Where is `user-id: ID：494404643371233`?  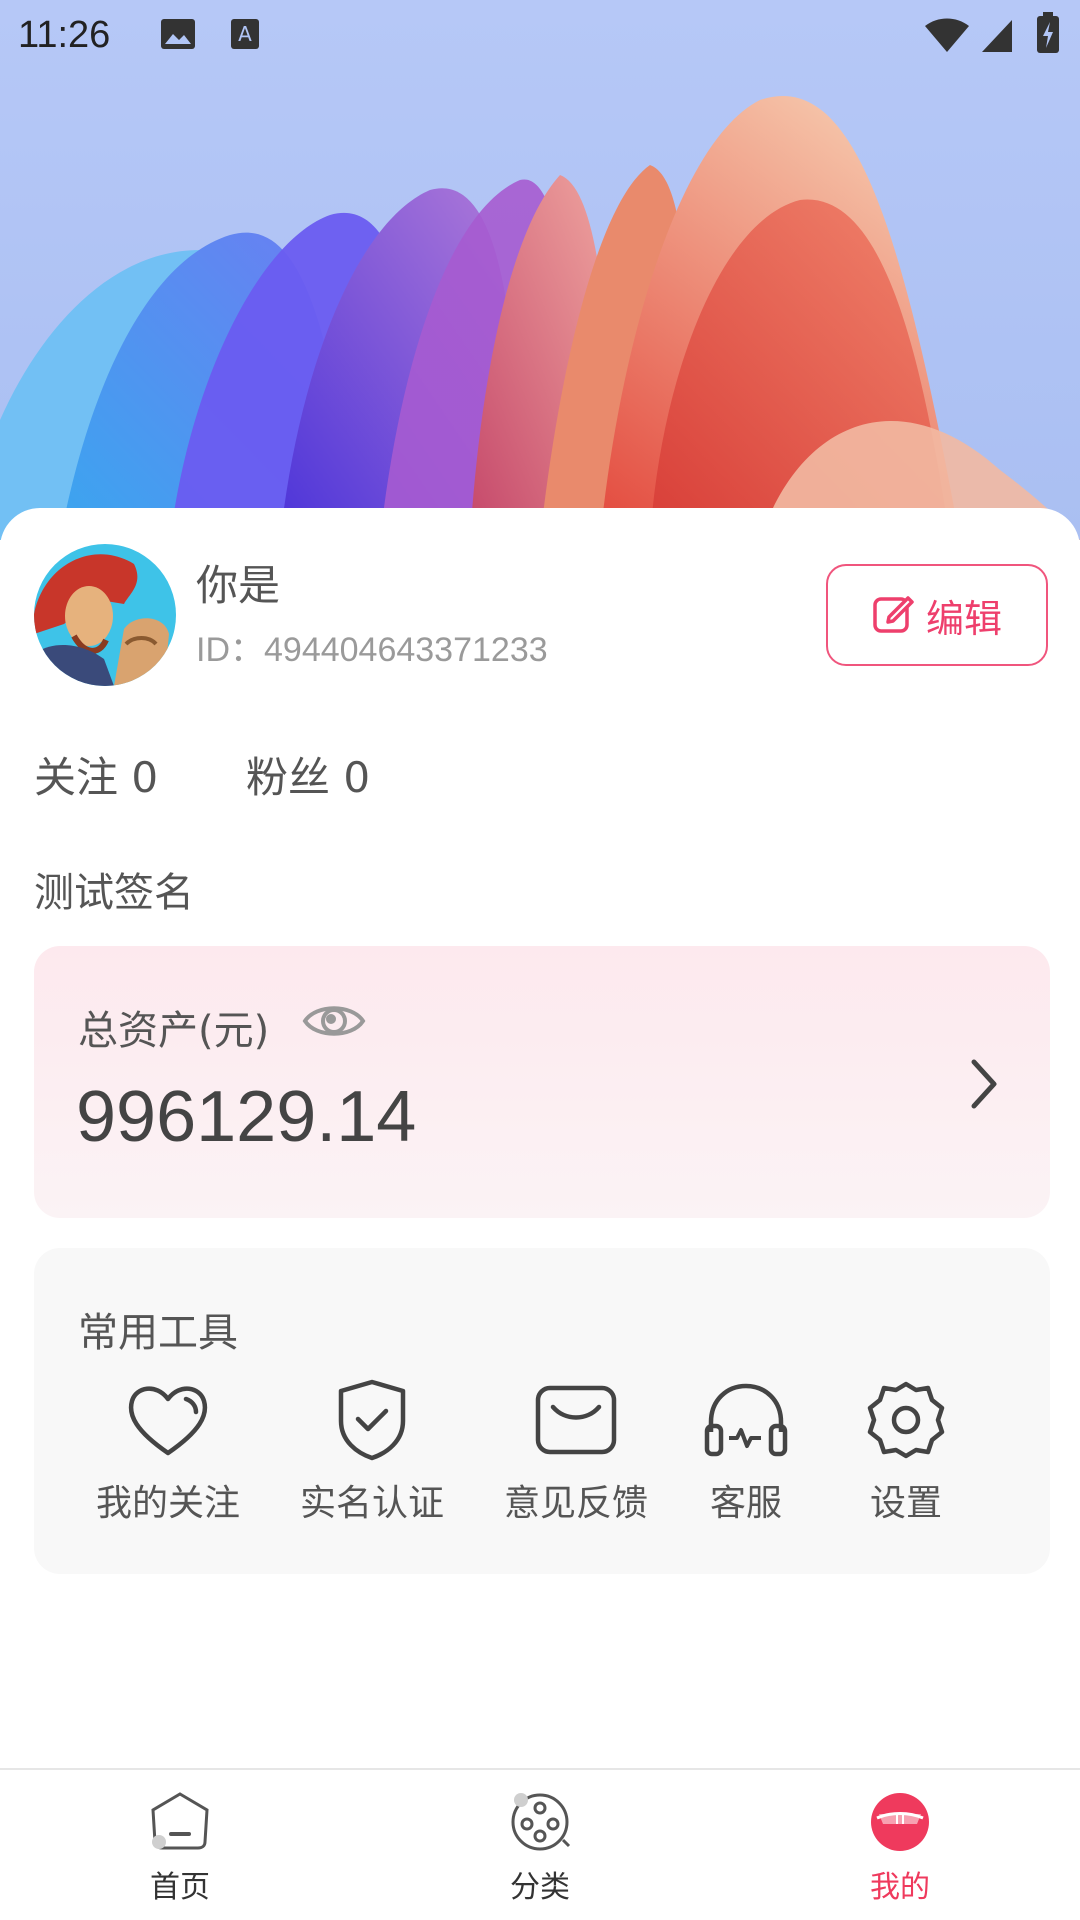 user-id: ID：494404643371233 is located at coordinates (372, 650).